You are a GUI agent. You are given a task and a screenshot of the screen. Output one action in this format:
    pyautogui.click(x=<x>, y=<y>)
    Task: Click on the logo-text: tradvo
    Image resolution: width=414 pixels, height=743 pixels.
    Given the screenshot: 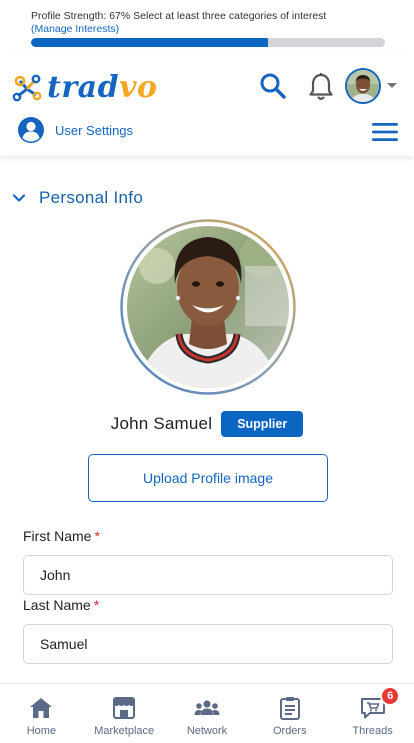 What is the action you would take?
    pyautogui.click(x=102, y=88)
    